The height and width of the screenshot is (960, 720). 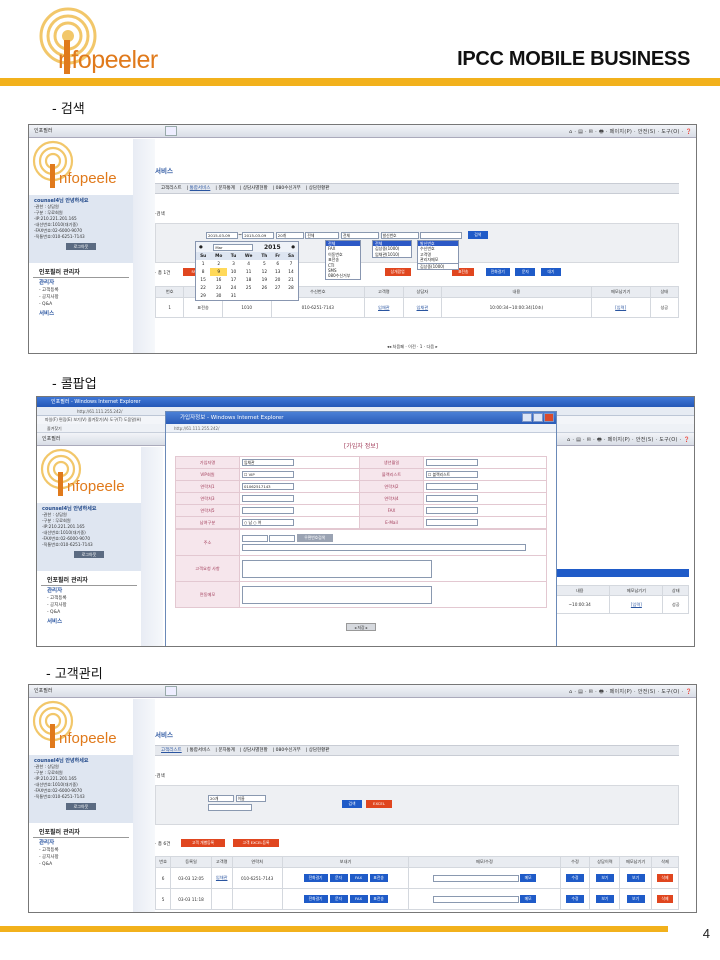 I want to click on sms-button: 문자, so click(x=525, y=272).